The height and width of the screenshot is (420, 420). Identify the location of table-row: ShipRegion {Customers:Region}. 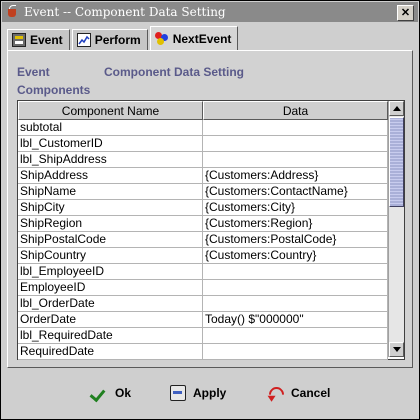
(203, 224).